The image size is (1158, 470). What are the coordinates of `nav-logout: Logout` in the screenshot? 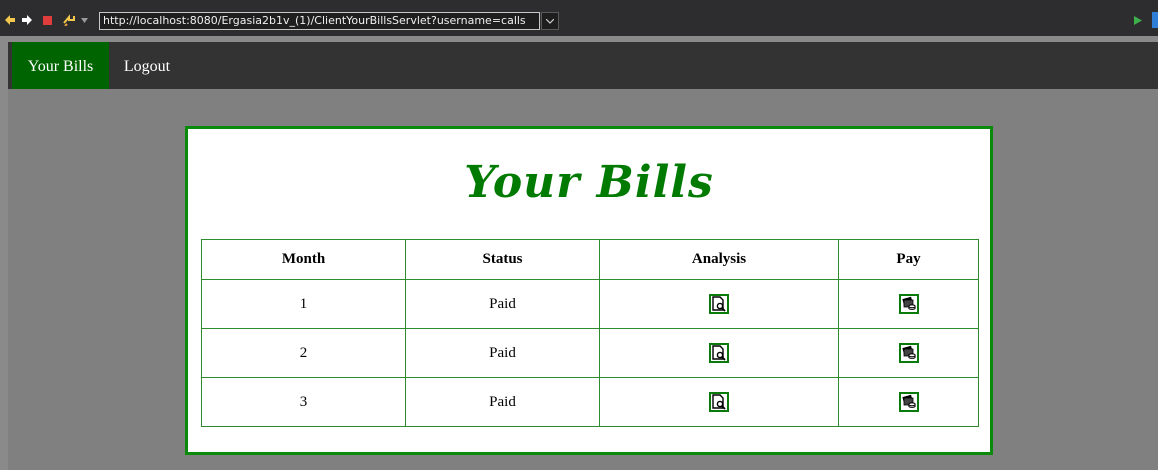 It's located at (147, 65).